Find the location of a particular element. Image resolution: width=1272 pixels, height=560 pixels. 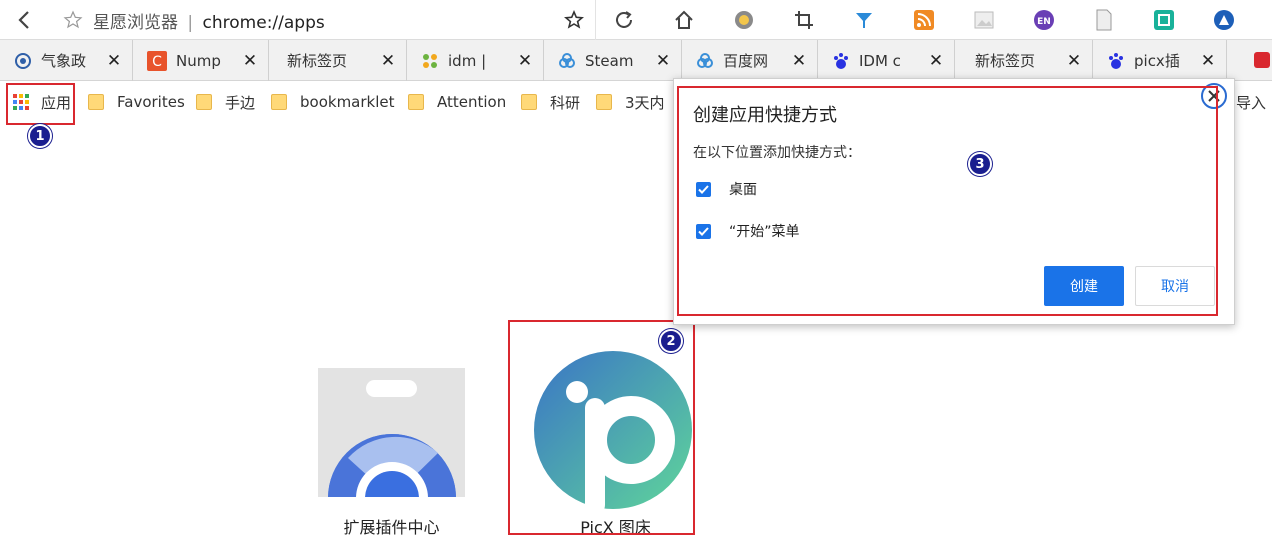

bookmark-label: 3天内 is located at coordinates (645, 102).